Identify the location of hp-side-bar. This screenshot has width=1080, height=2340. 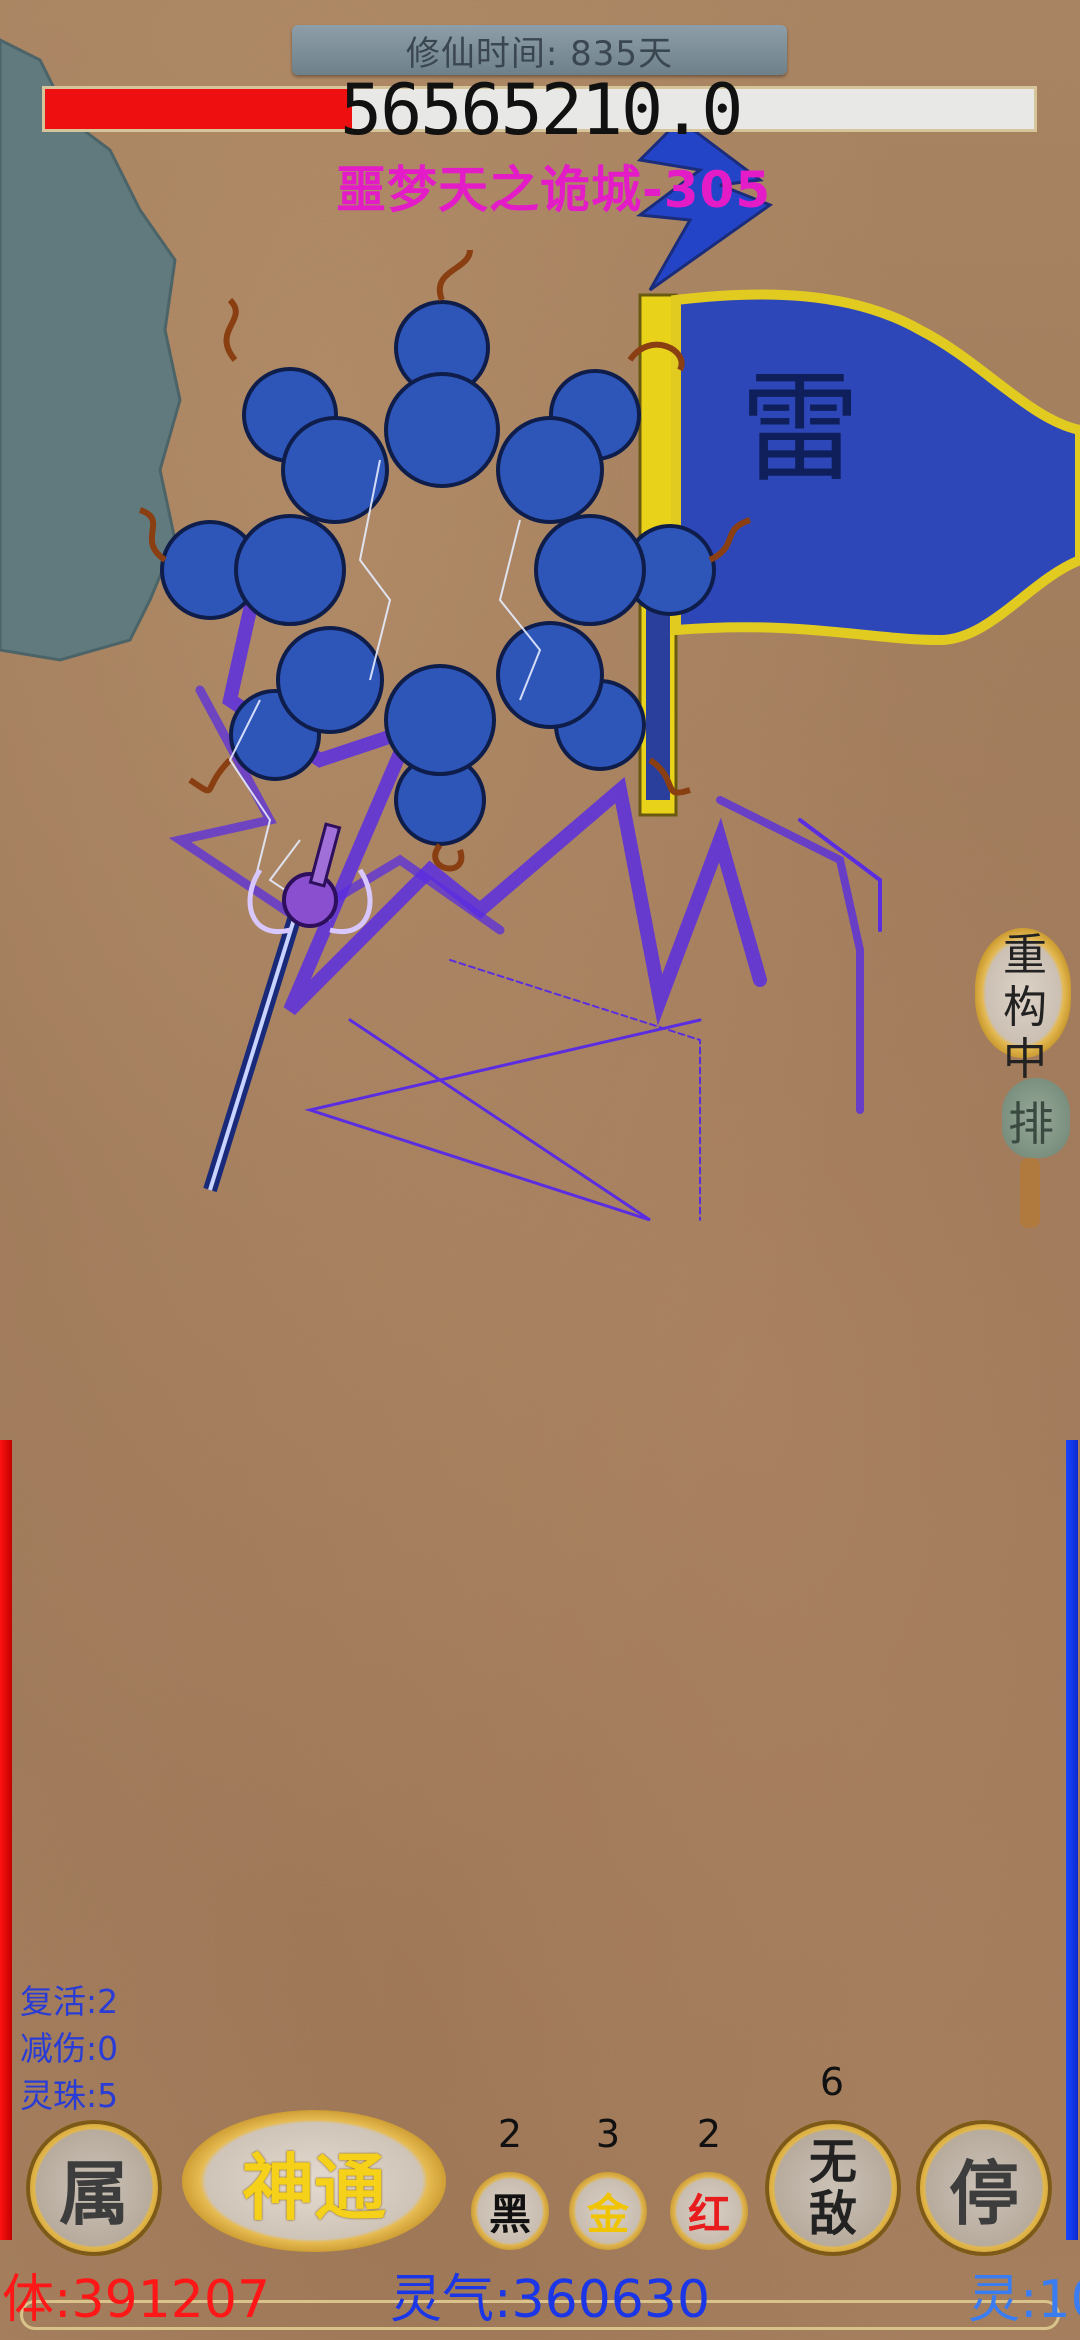
(6, 1840).